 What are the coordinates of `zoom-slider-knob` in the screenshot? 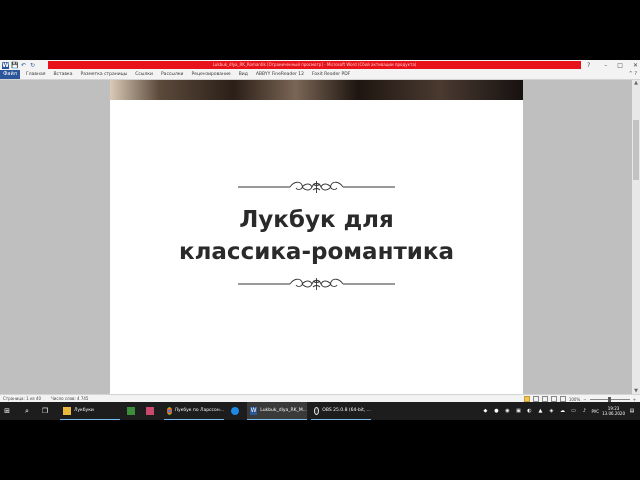 It's located at (609, 399).